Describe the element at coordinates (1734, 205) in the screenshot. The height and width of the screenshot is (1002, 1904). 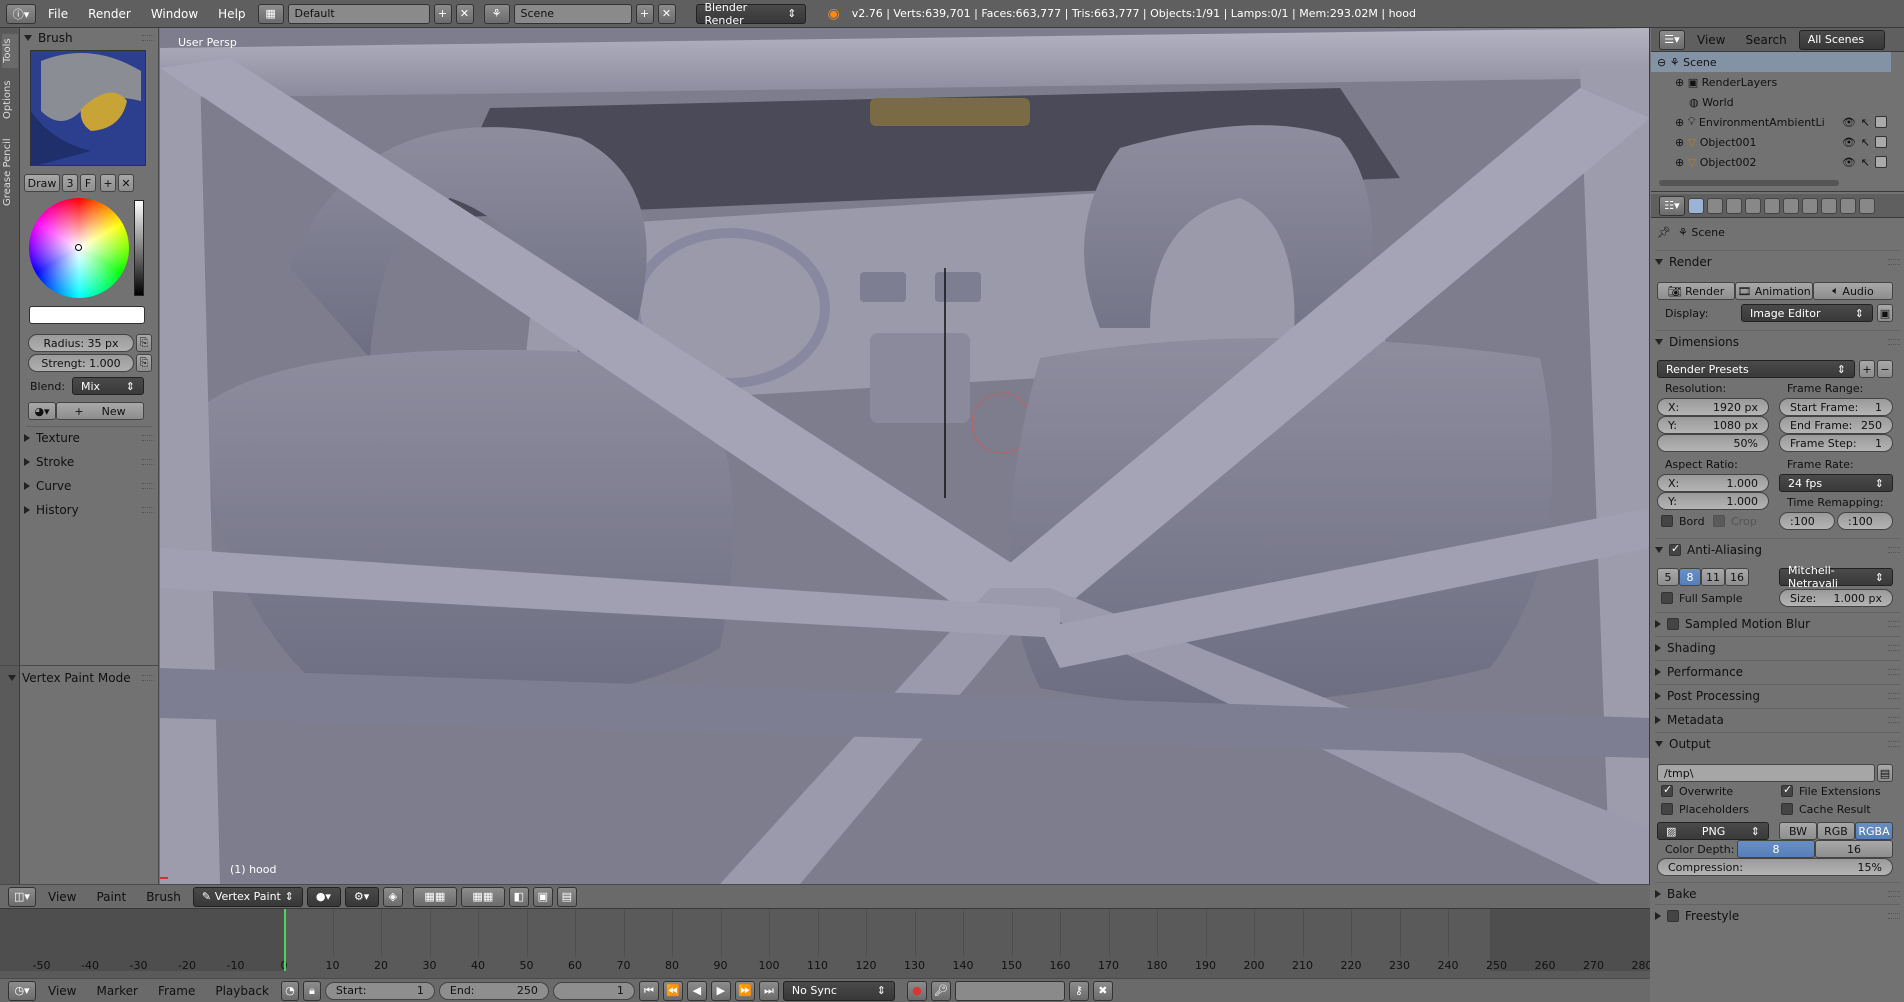
I see `scene-context-icon` at that location.